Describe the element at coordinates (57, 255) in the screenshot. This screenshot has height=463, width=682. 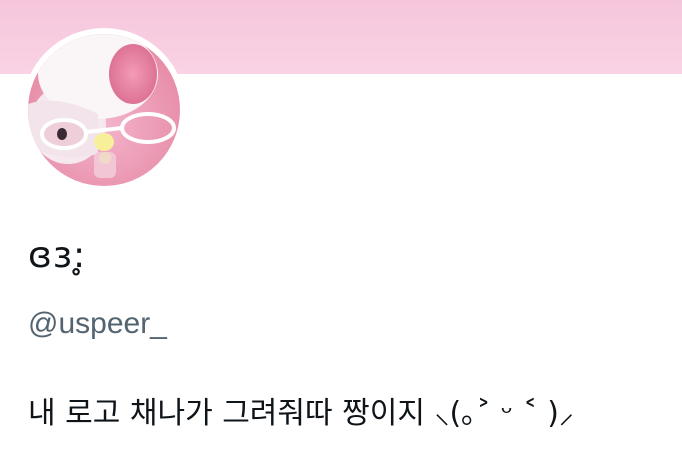
I see `display-name: ɞɜ:̥` at that location.